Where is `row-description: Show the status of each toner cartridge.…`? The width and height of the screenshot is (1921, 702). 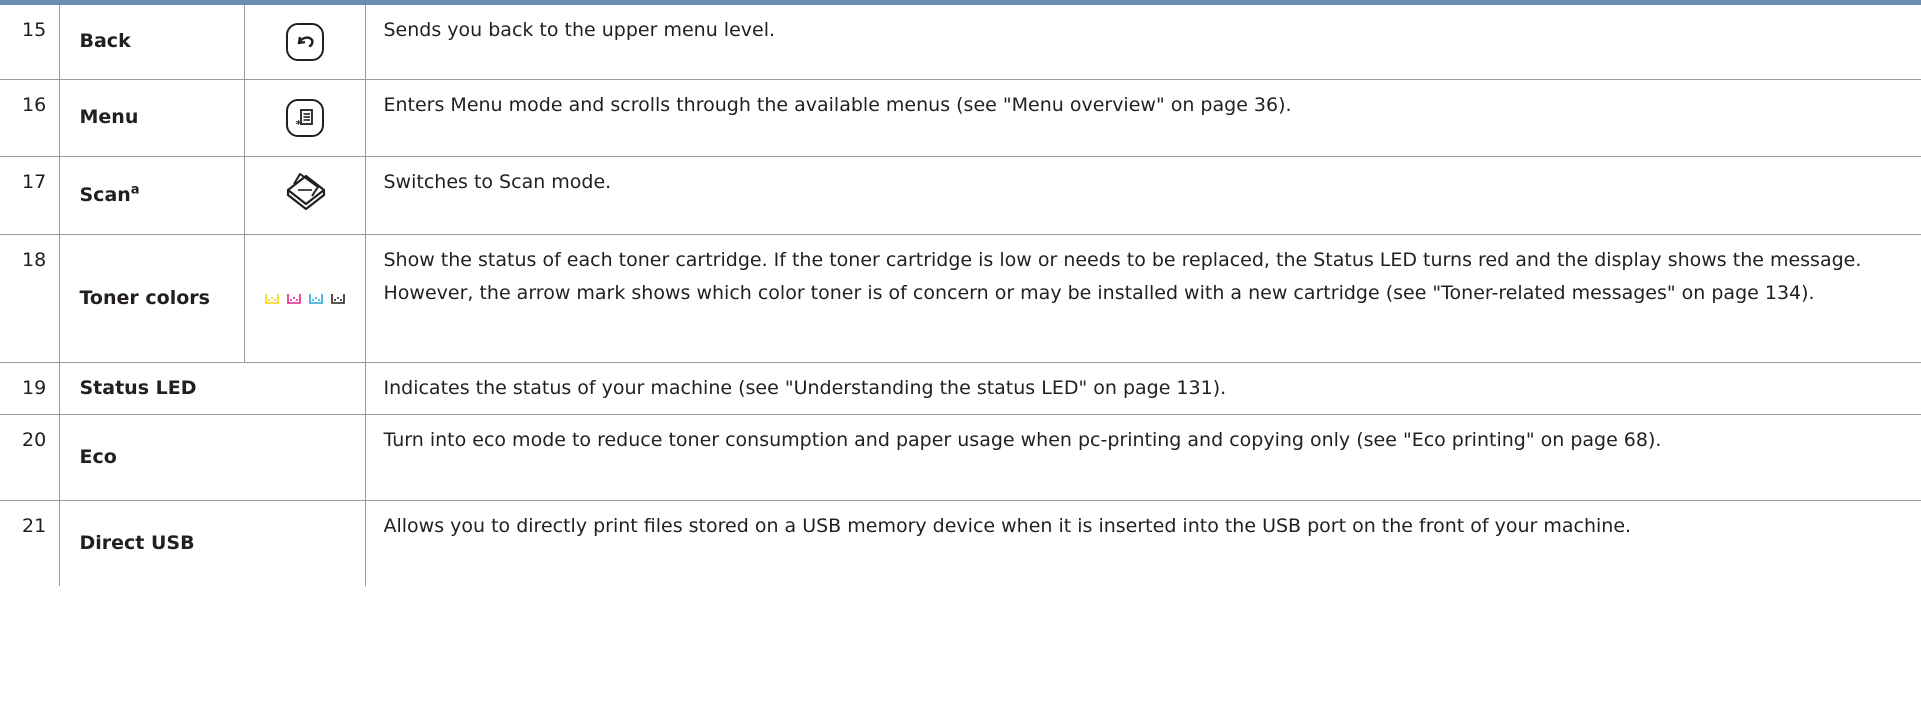
row-description: Show the status of each toner cartridge.… is located at coordinates (1143, 298).